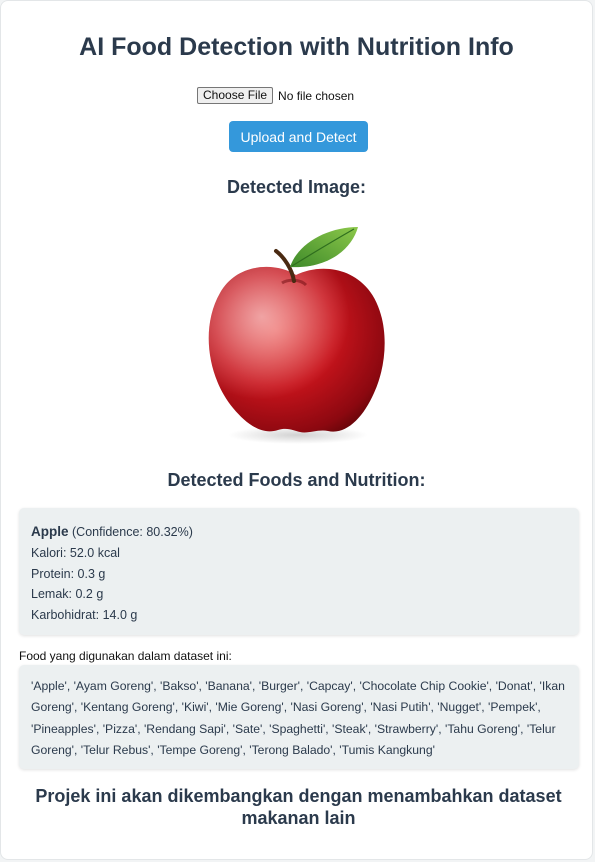 The height and width of the screenshot is (862, 595). Describe the element at coordinates (316, 95) in the screenshot. I see `file-status-text: No file chosen` at that location.